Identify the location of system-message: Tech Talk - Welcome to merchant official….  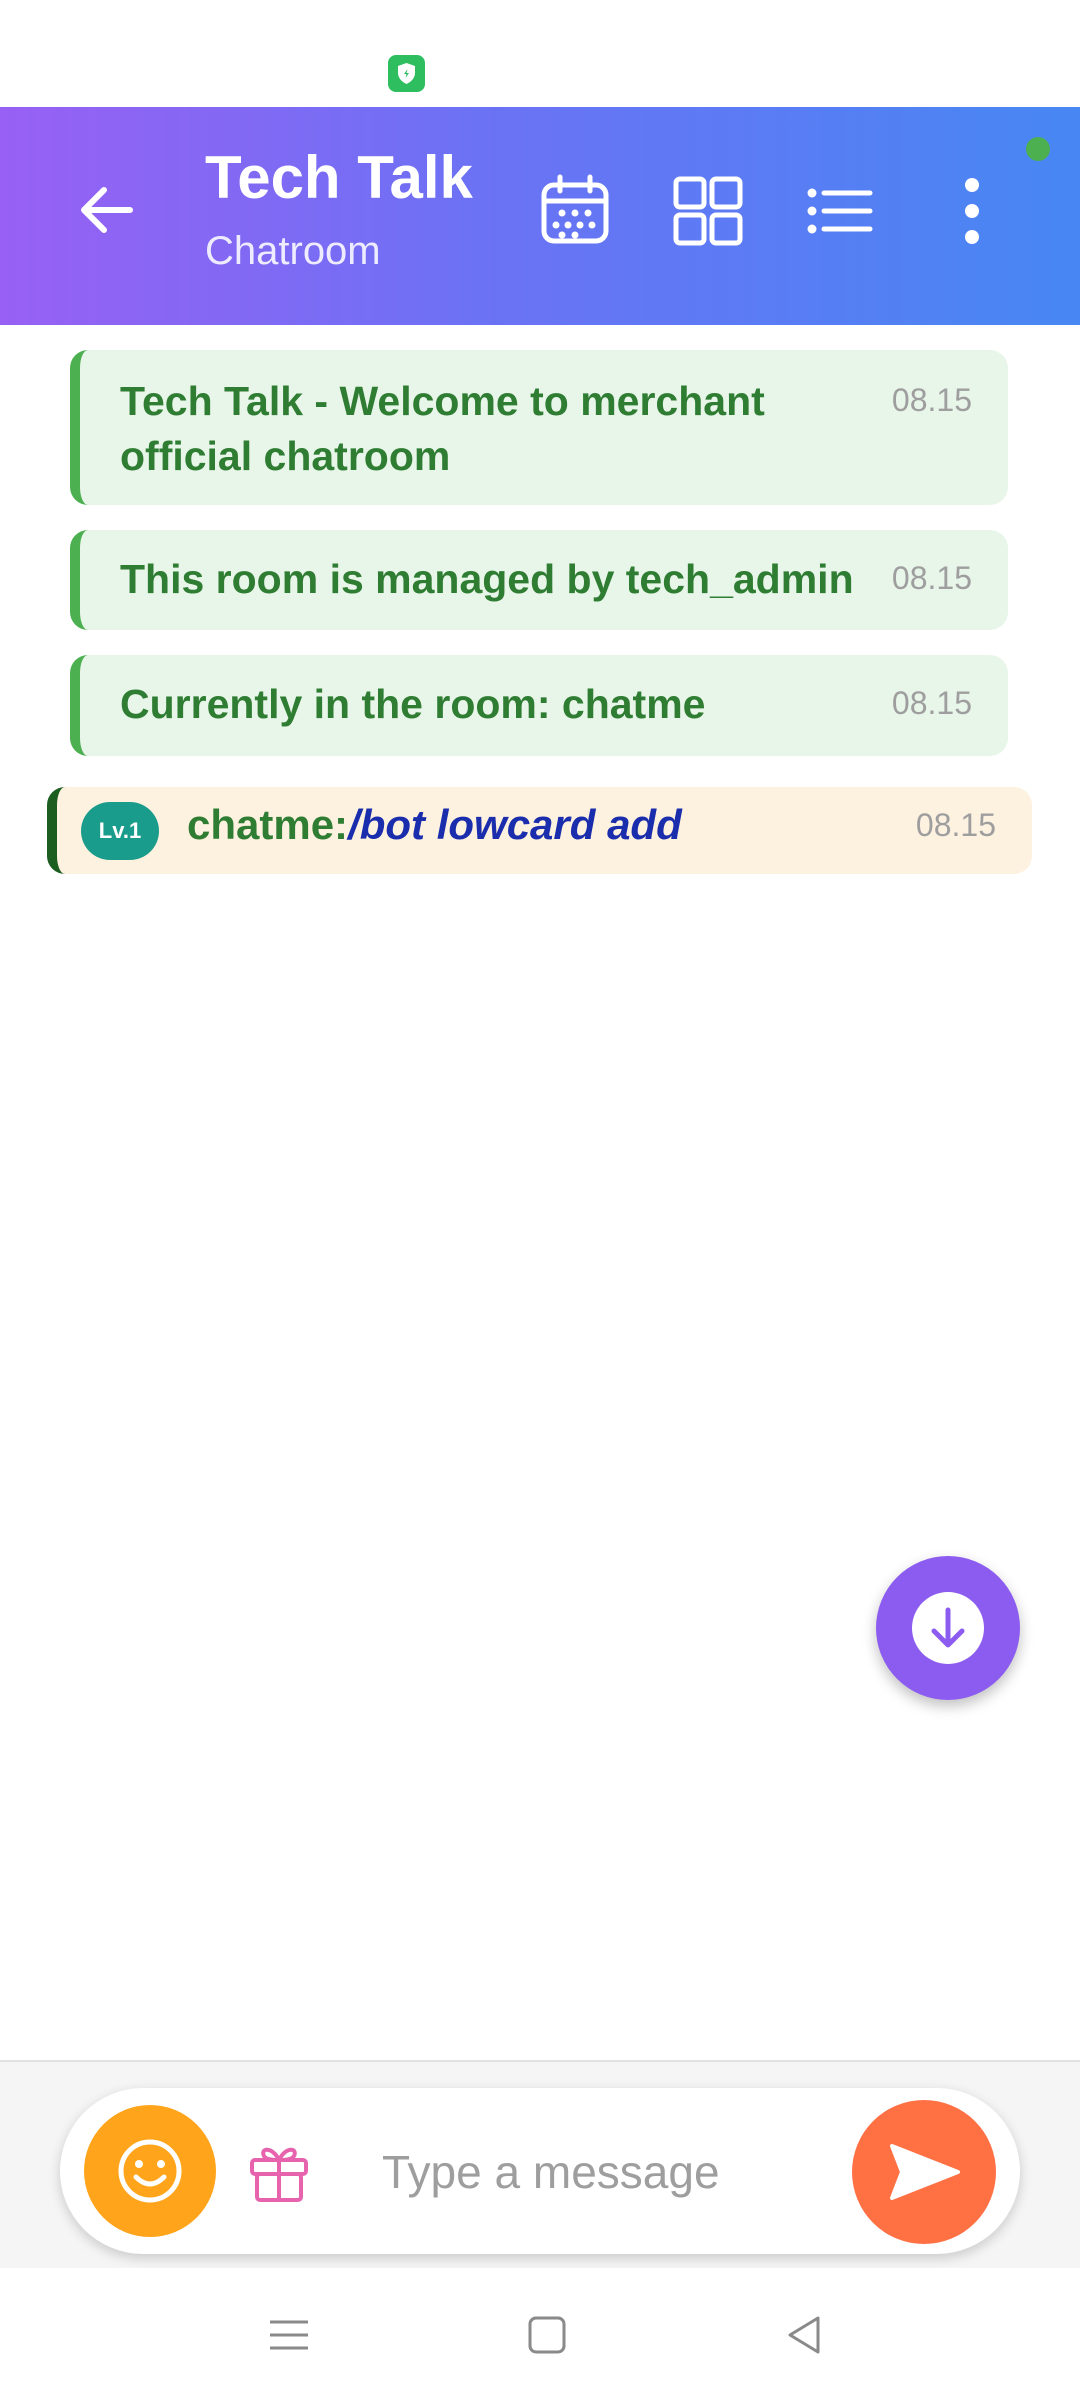
(539, 427).